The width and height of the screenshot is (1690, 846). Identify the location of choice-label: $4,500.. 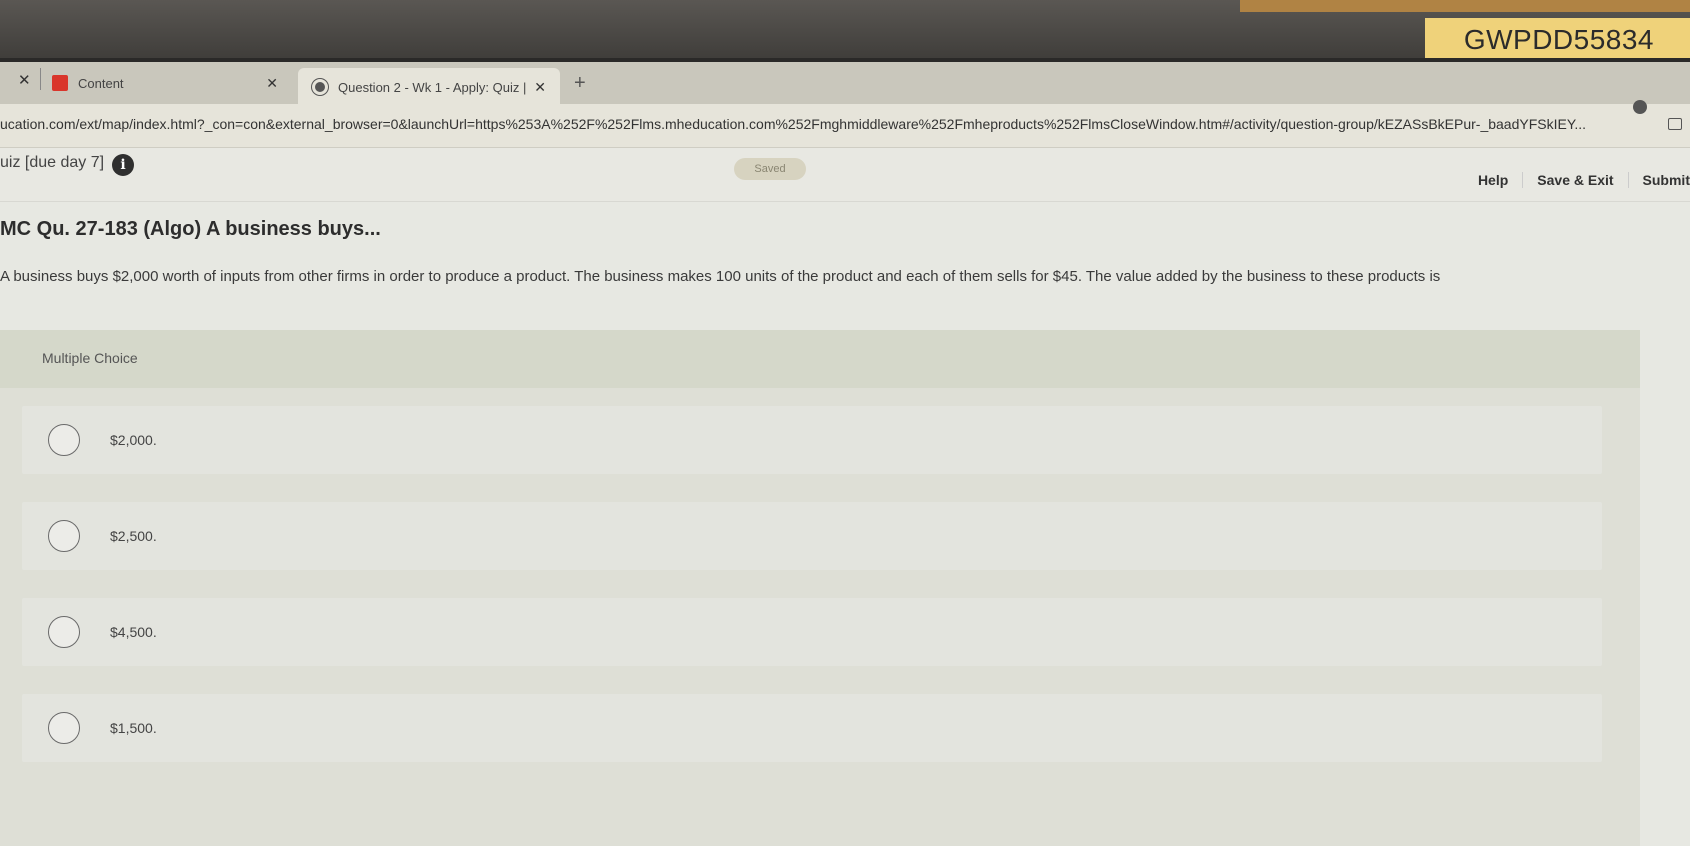
(133, 632).